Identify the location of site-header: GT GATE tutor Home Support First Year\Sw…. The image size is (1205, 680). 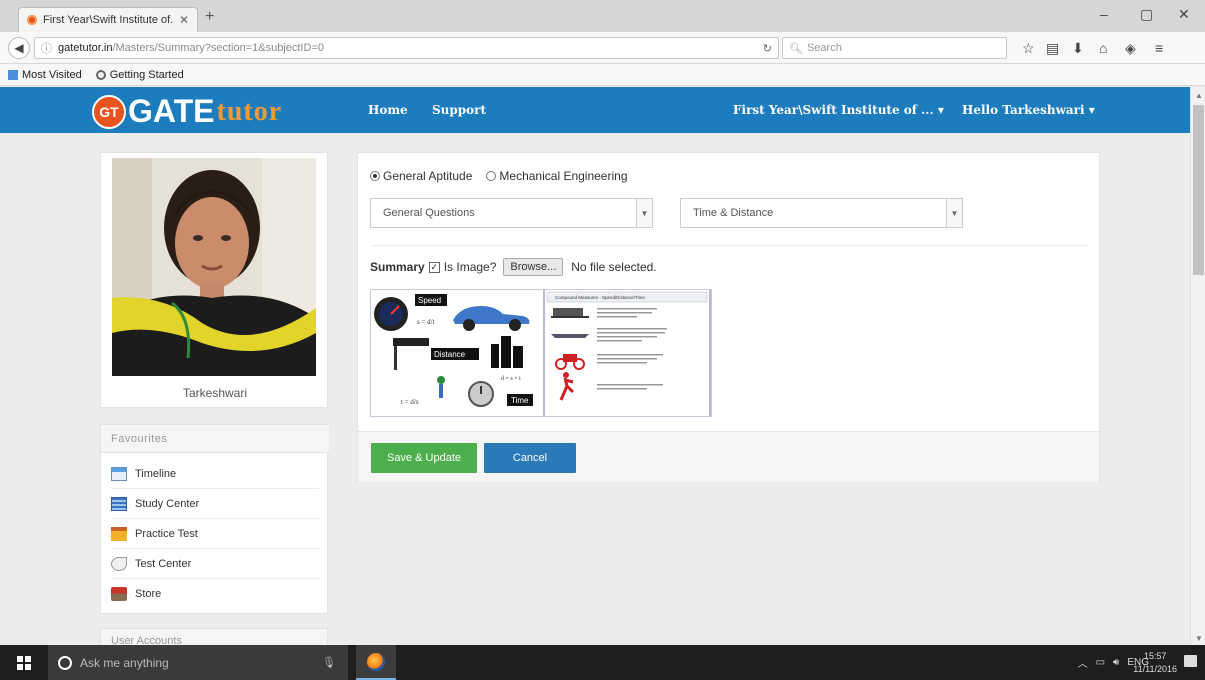
(595, 110).